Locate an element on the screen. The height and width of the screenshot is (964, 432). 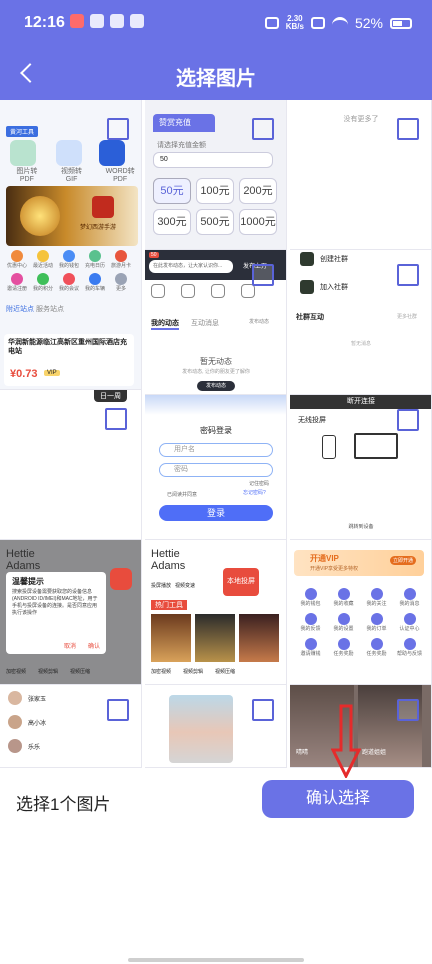
status-bar: 12:16 2.30 KB/s 52% is located at coordinates (216, 25).